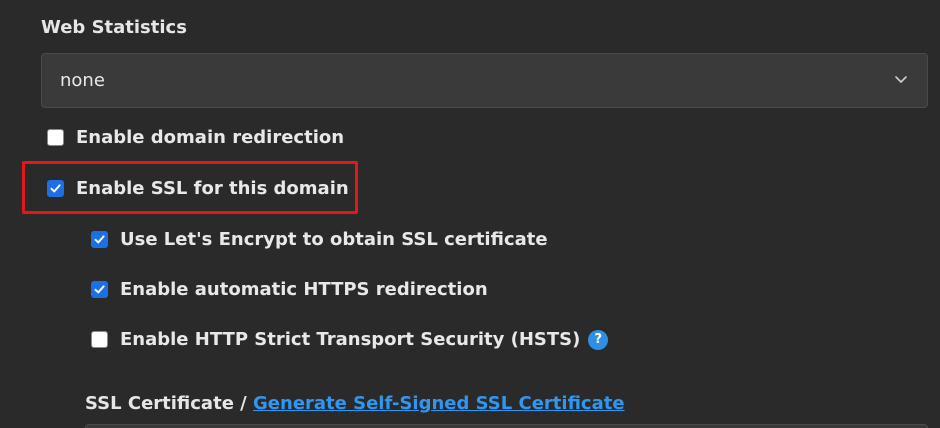 This screenshot has width=940, height=428. Describe the element at coordinates (484, 80) in the screenshot. I see `web-statistics-select: none` at that location.